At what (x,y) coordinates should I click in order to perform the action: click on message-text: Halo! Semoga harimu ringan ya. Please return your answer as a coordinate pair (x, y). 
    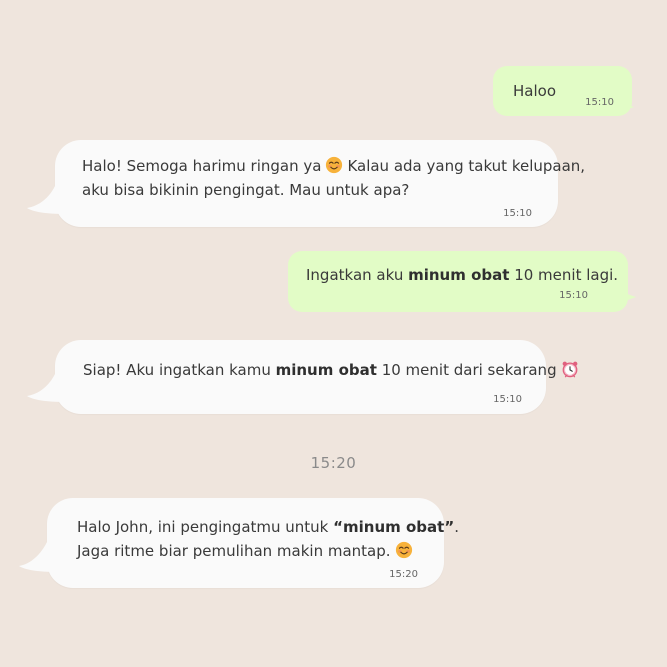
    Looking at the image, I should click on (202, 166).